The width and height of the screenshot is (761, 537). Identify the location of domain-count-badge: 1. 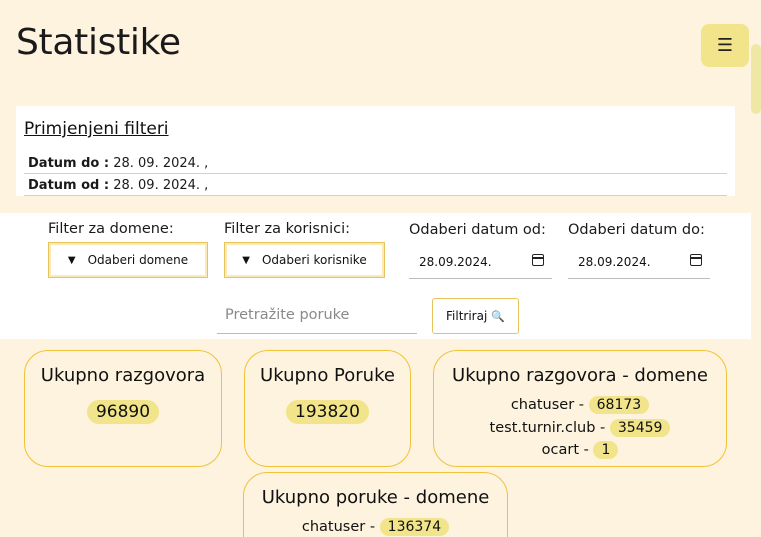
(606, 450).